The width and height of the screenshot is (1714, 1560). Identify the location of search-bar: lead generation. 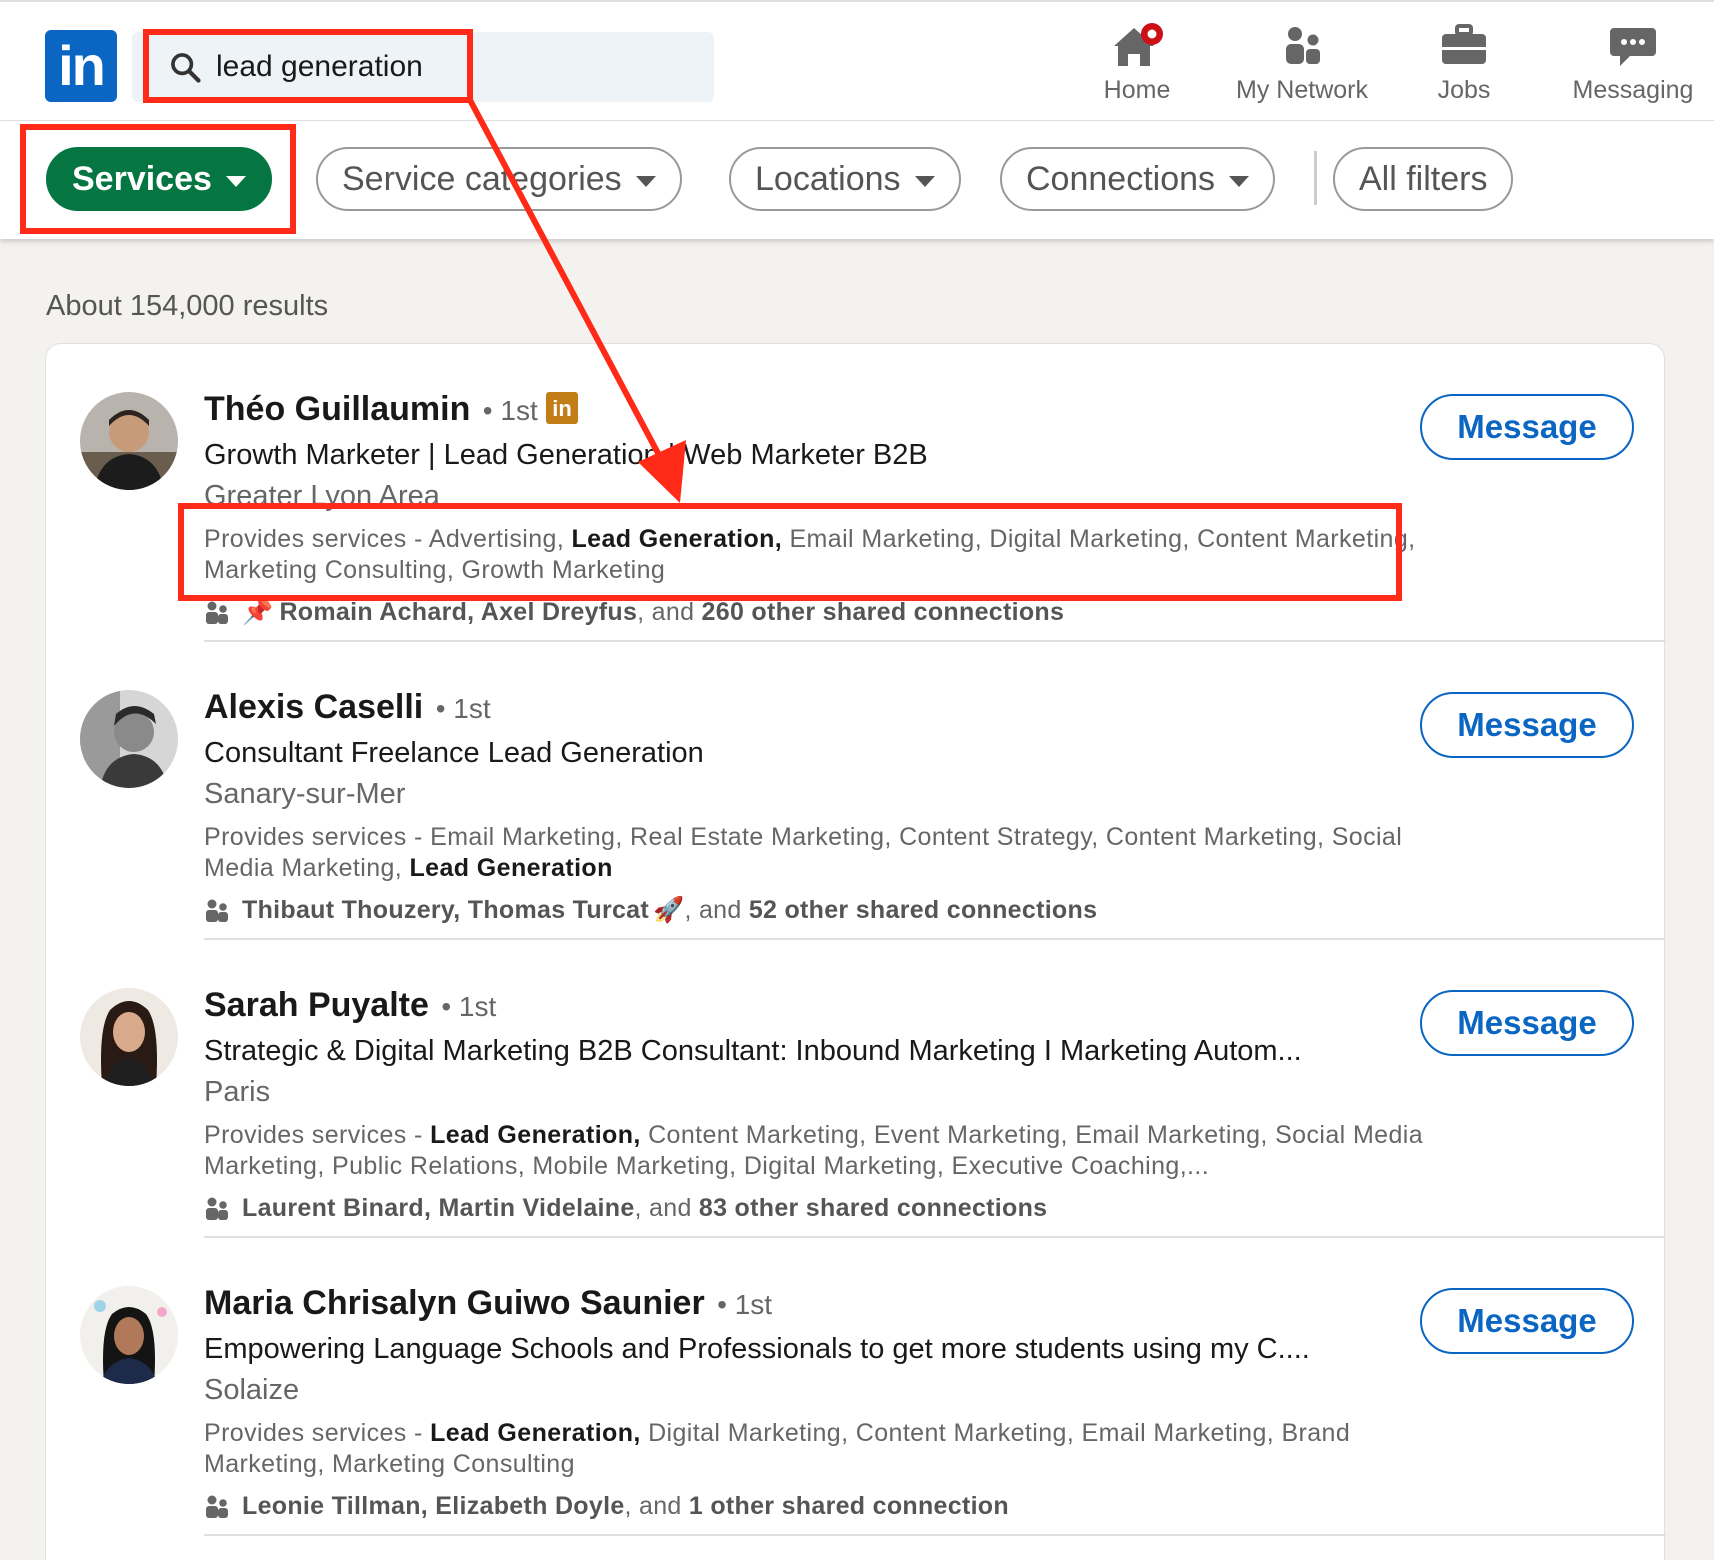
(423, 67).